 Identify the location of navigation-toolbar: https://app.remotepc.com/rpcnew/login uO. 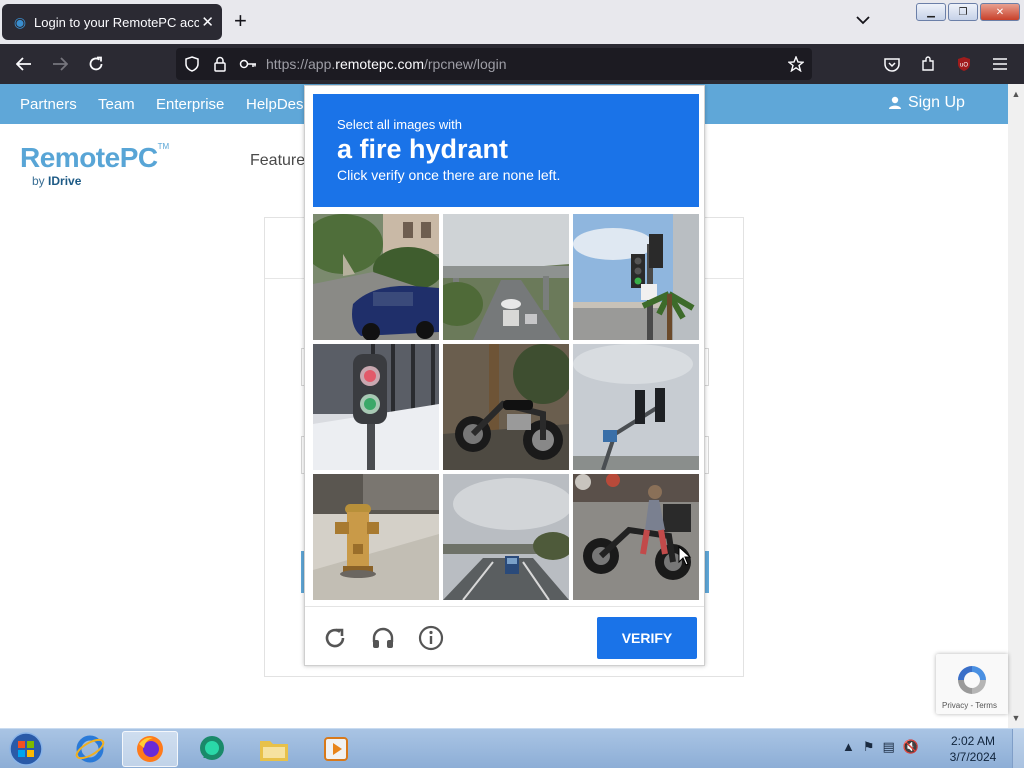
(512, 64).